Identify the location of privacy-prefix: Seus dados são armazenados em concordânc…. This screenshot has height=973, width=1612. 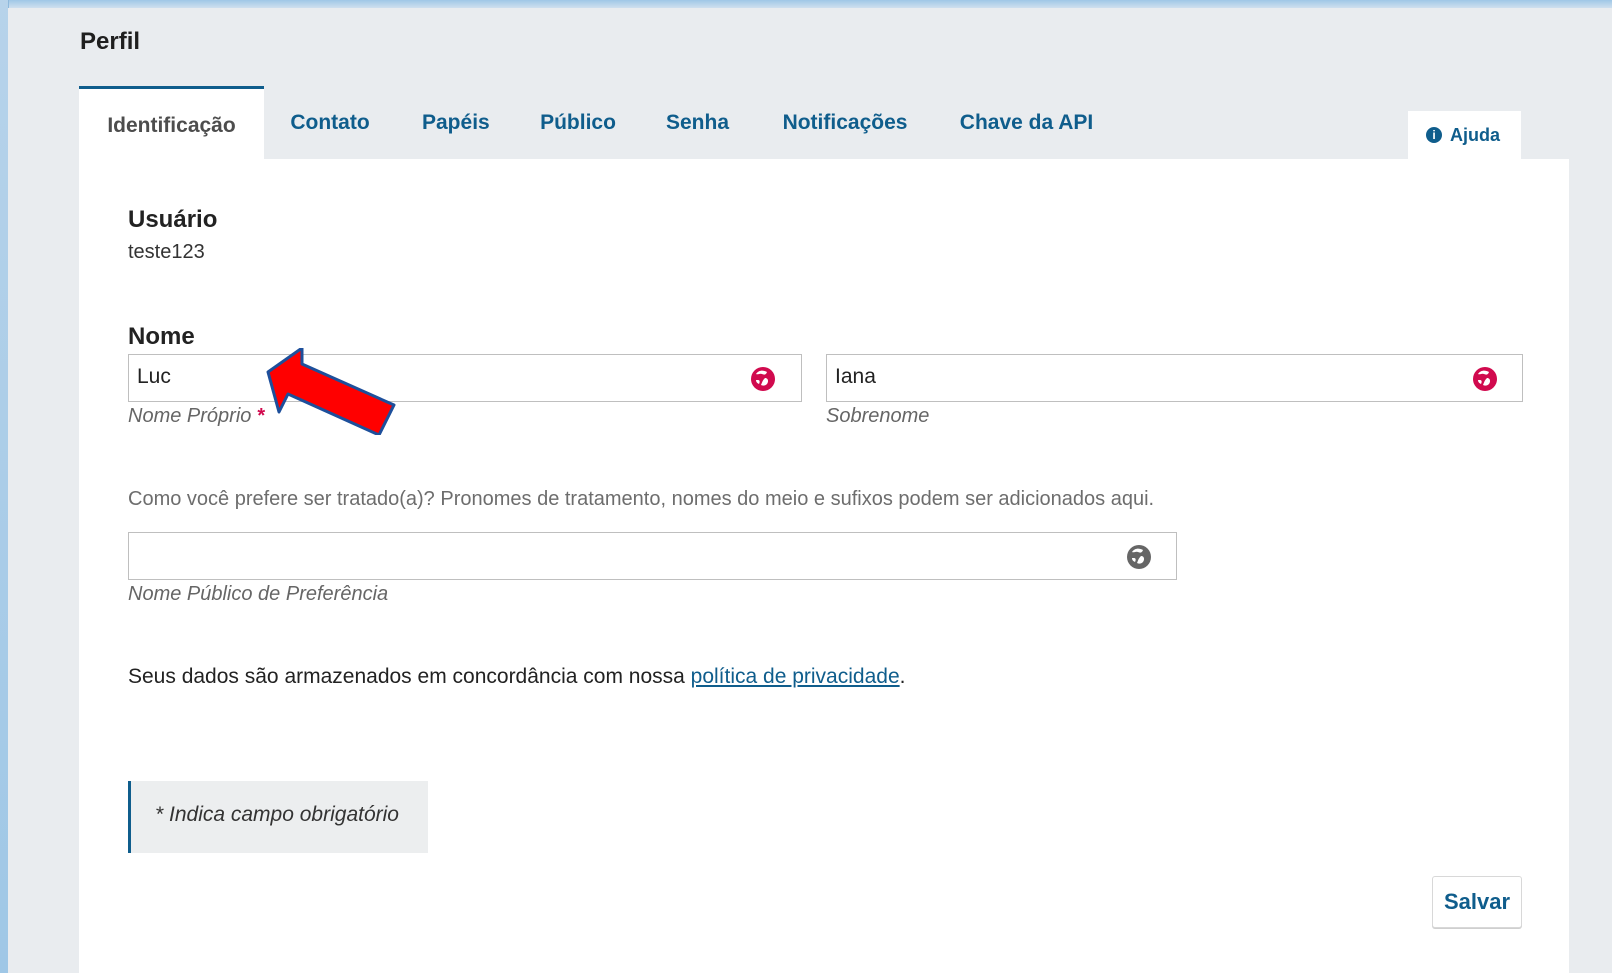
(409, 676).